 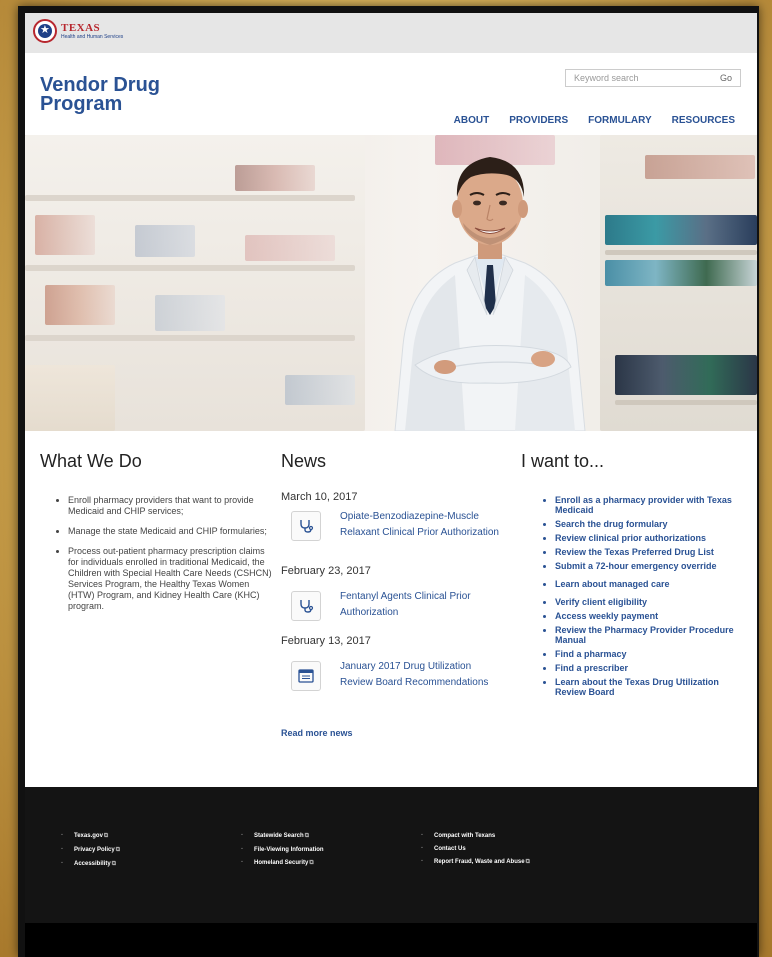 What do you see at coordinates (490, 283) in the screenshot?
I see `pharmacist-illustration` at bounding box center [490, 283].